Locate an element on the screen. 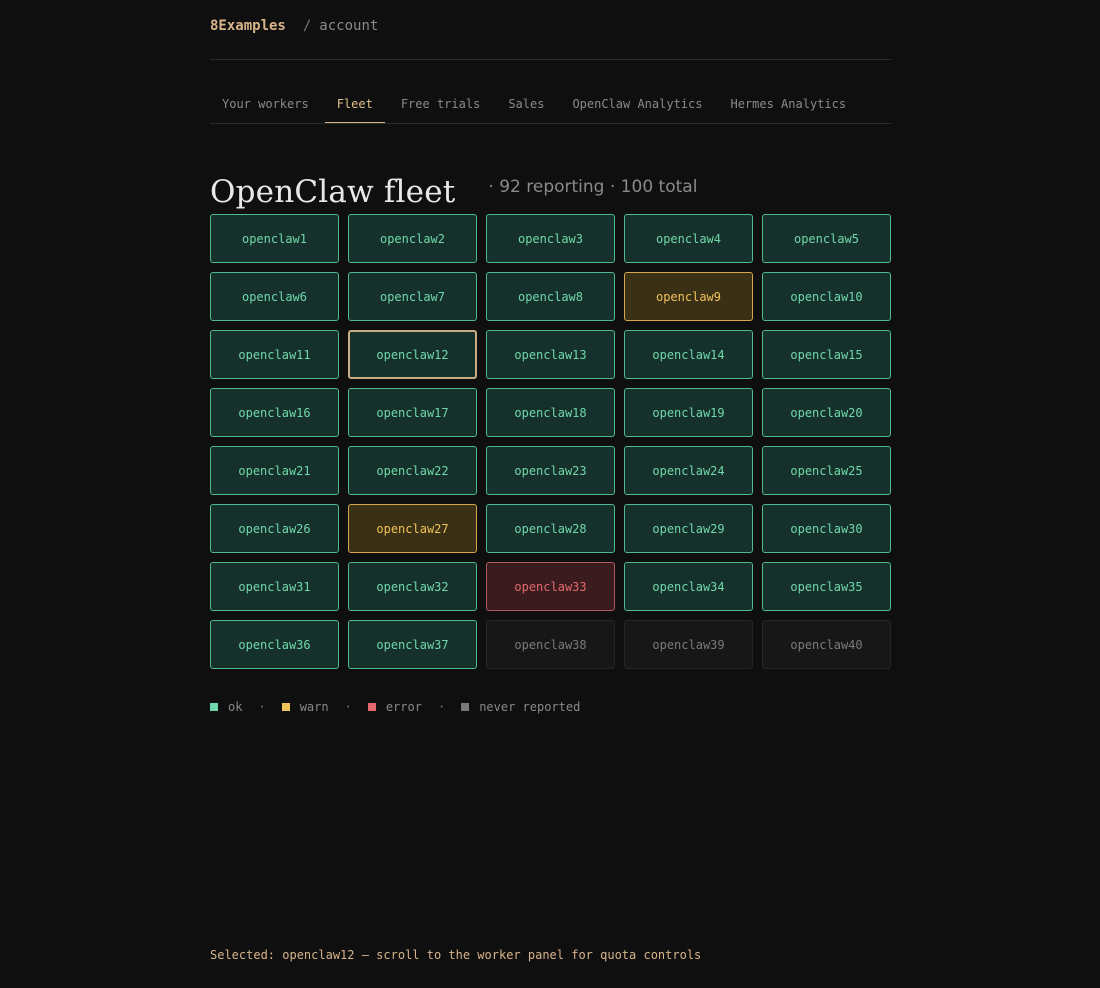 Image resolution: width=1100 pixels, height=988 pixels. worker-cell-openclaw26: openclaw26 is located at coordinates (274, 528).